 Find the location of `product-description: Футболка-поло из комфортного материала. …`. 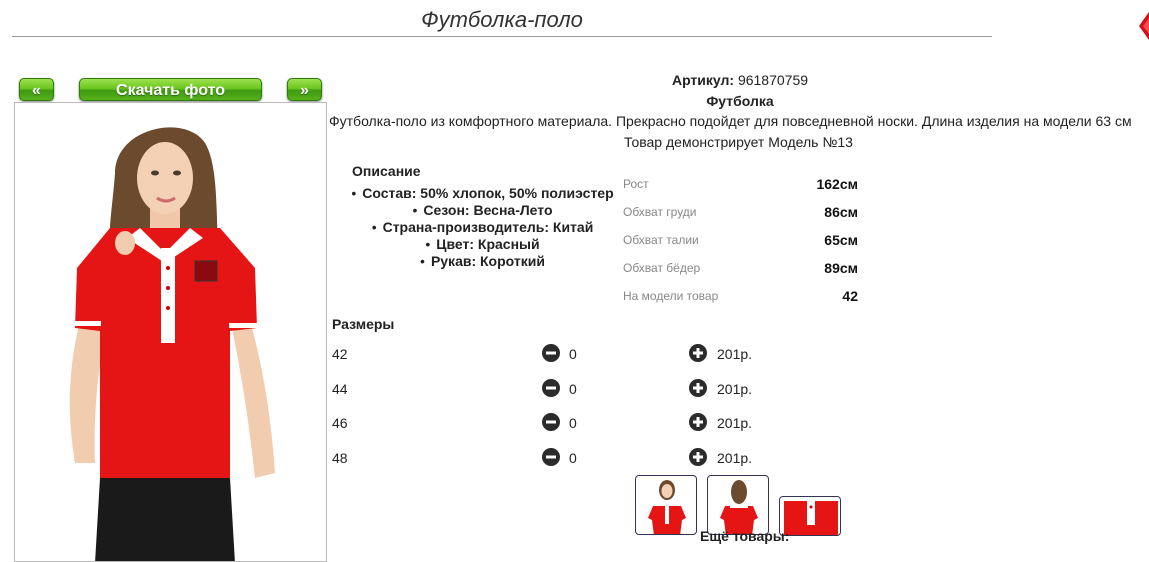

product-description: Футболка-поло из комфортного материала. … is located at coordinates (730, 121).